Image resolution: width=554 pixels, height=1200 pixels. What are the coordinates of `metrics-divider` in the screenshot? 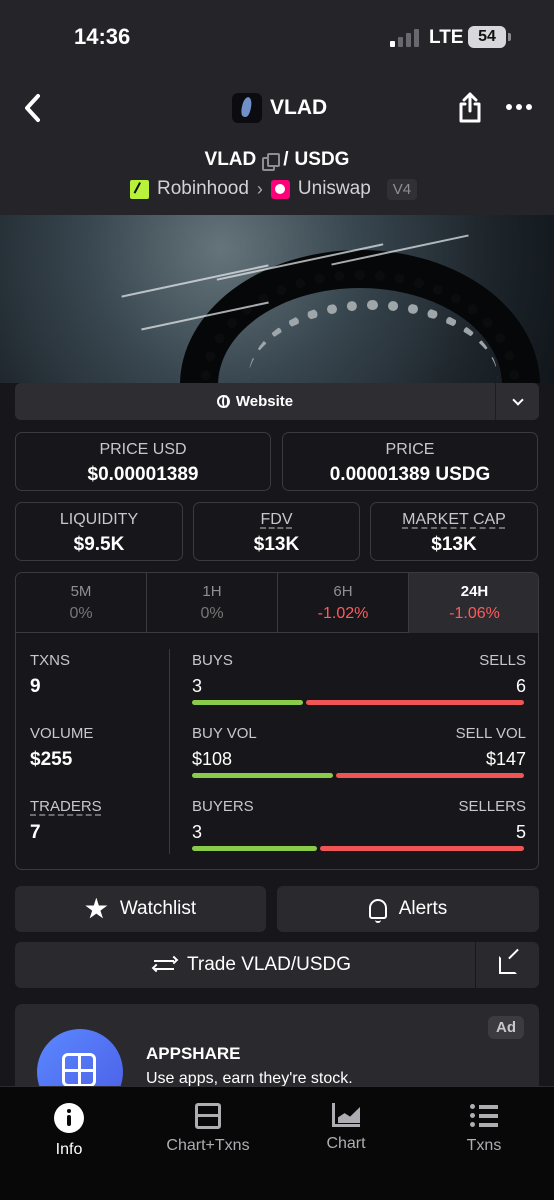 It's located at (169, 751).